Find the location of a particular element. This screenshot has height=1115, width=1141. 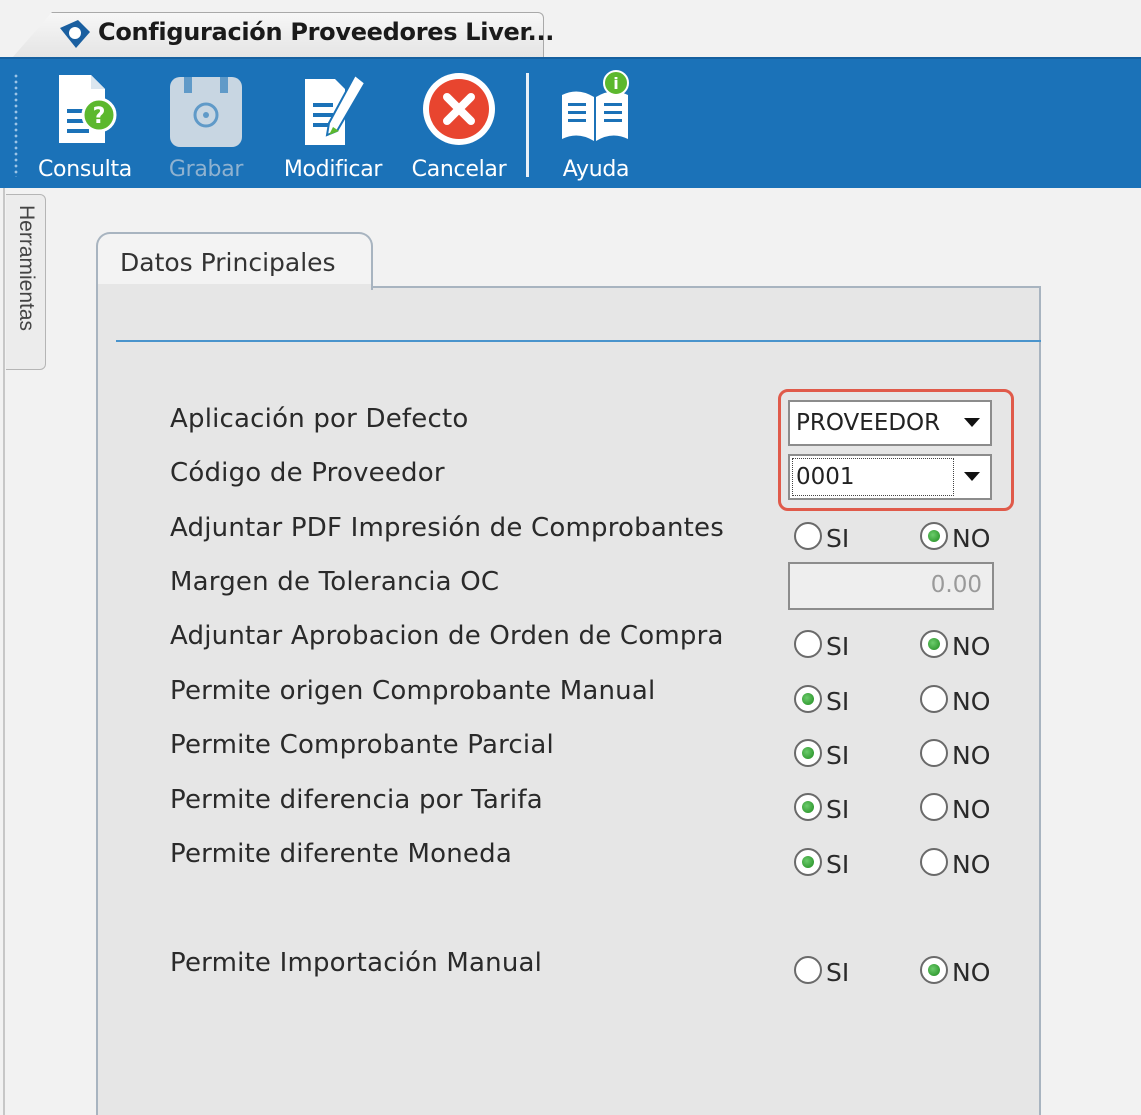

toolbar-grip is located at coordinates (16, 125).